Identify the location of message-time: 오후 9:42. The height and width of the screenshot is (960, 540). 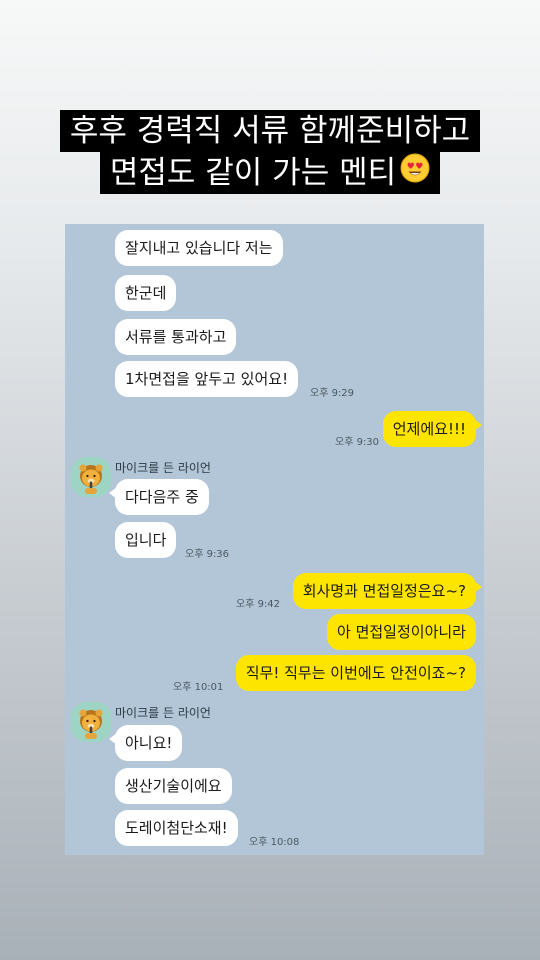
(258, 604).